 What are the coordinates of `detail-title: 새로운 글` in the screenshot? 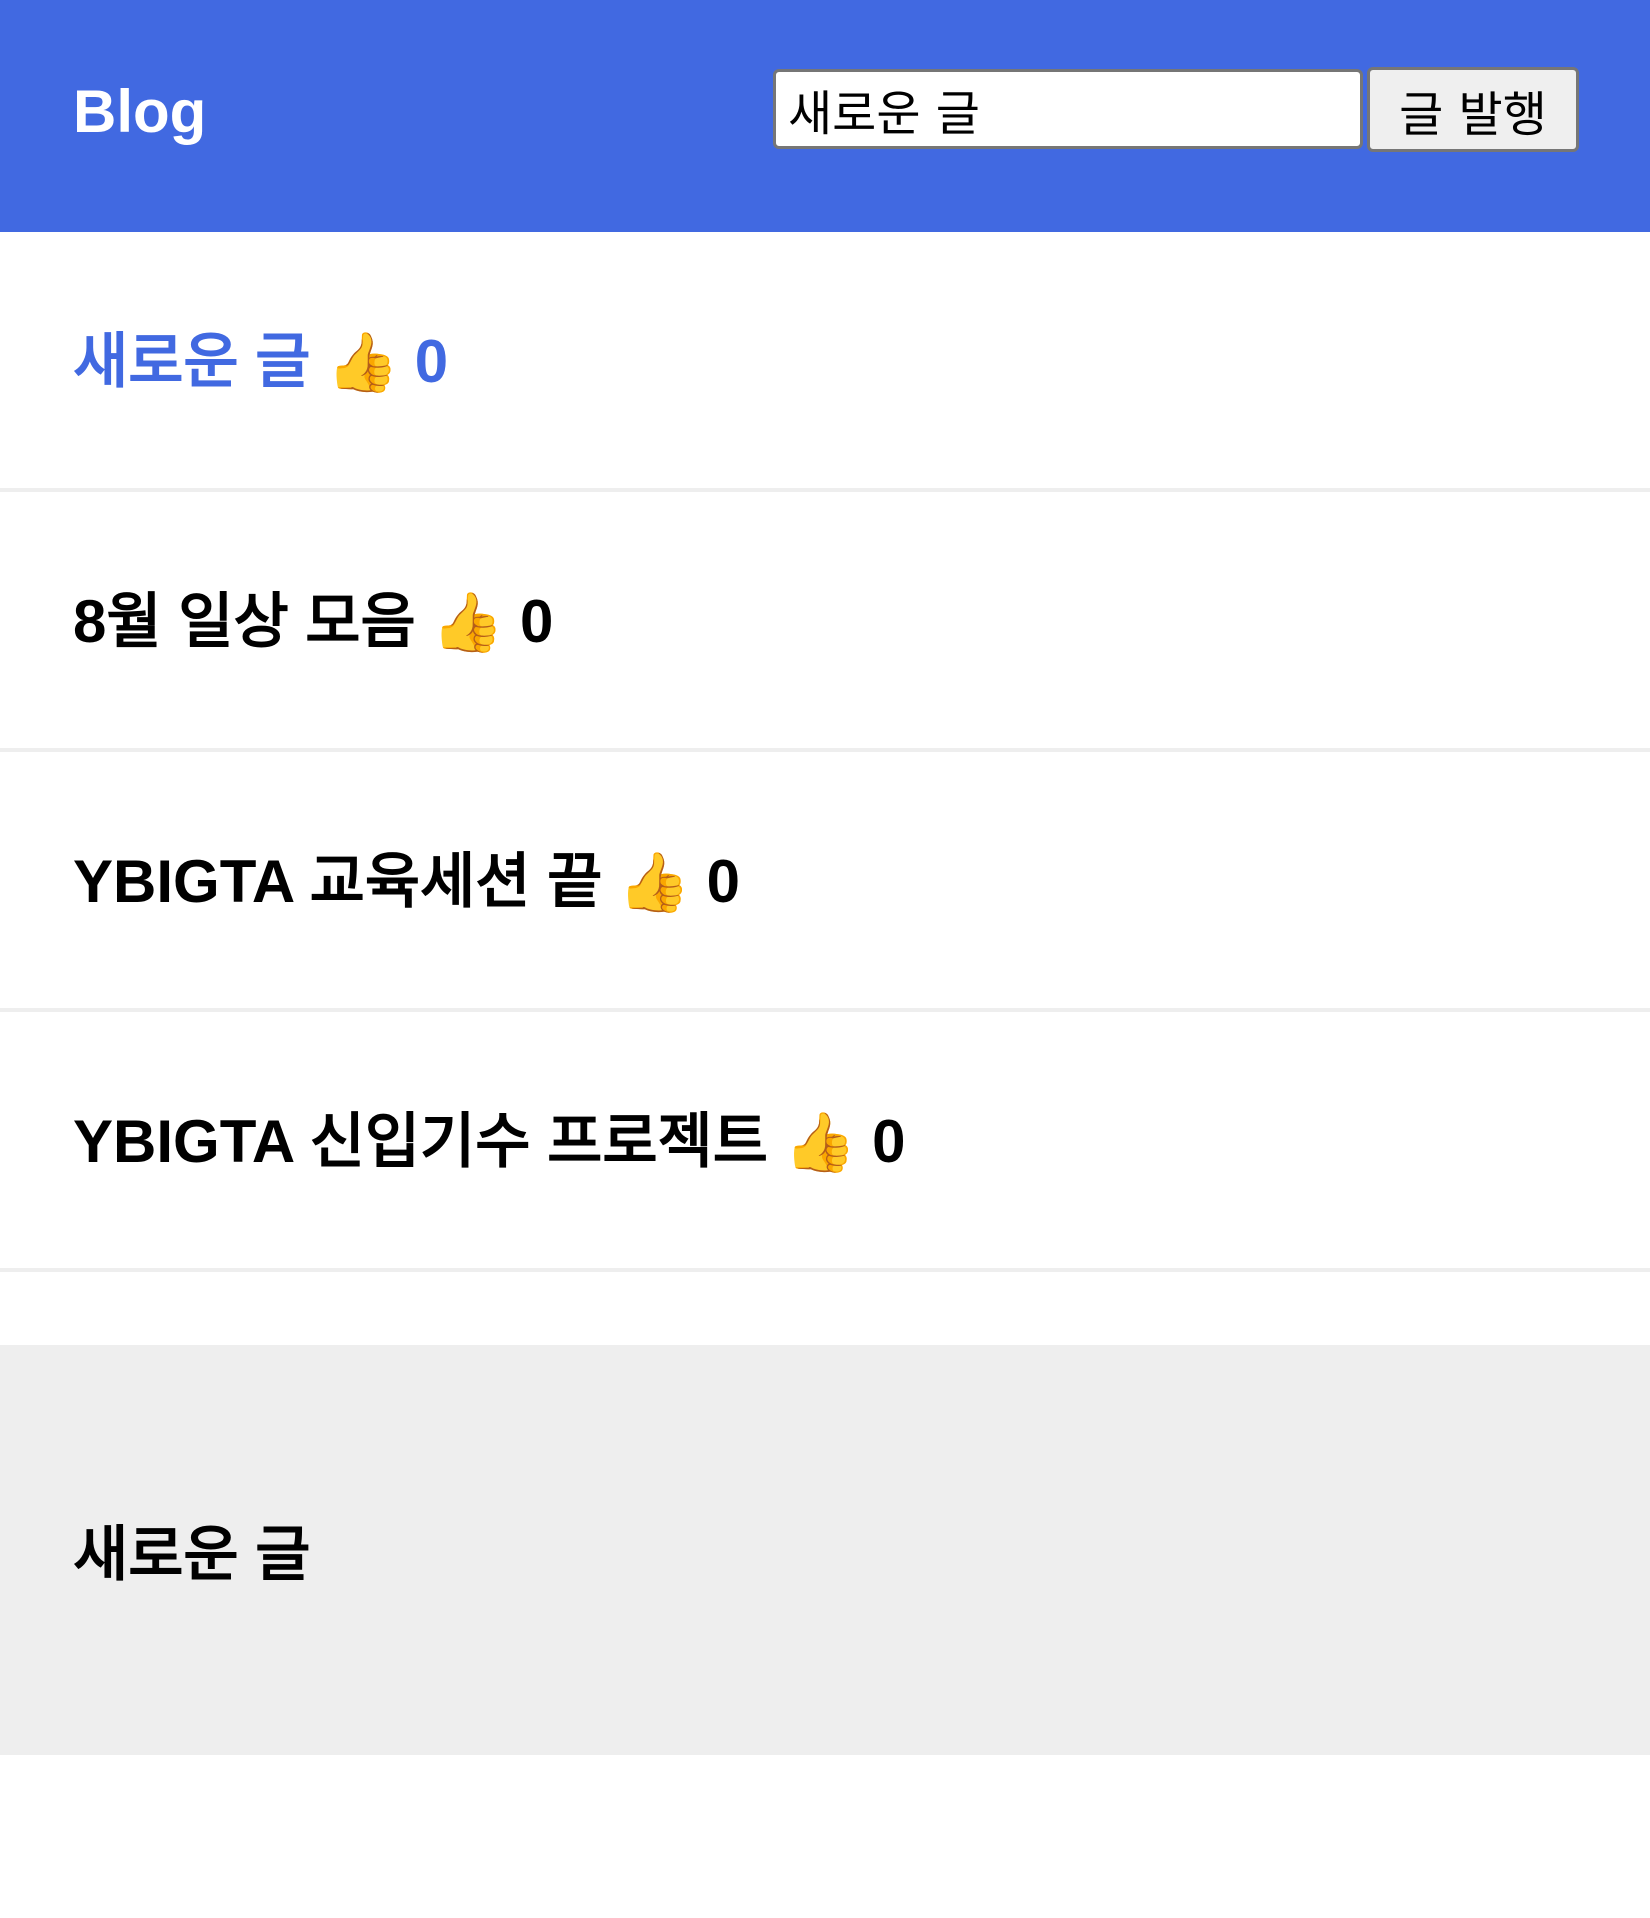 It's located at (192, 1554).